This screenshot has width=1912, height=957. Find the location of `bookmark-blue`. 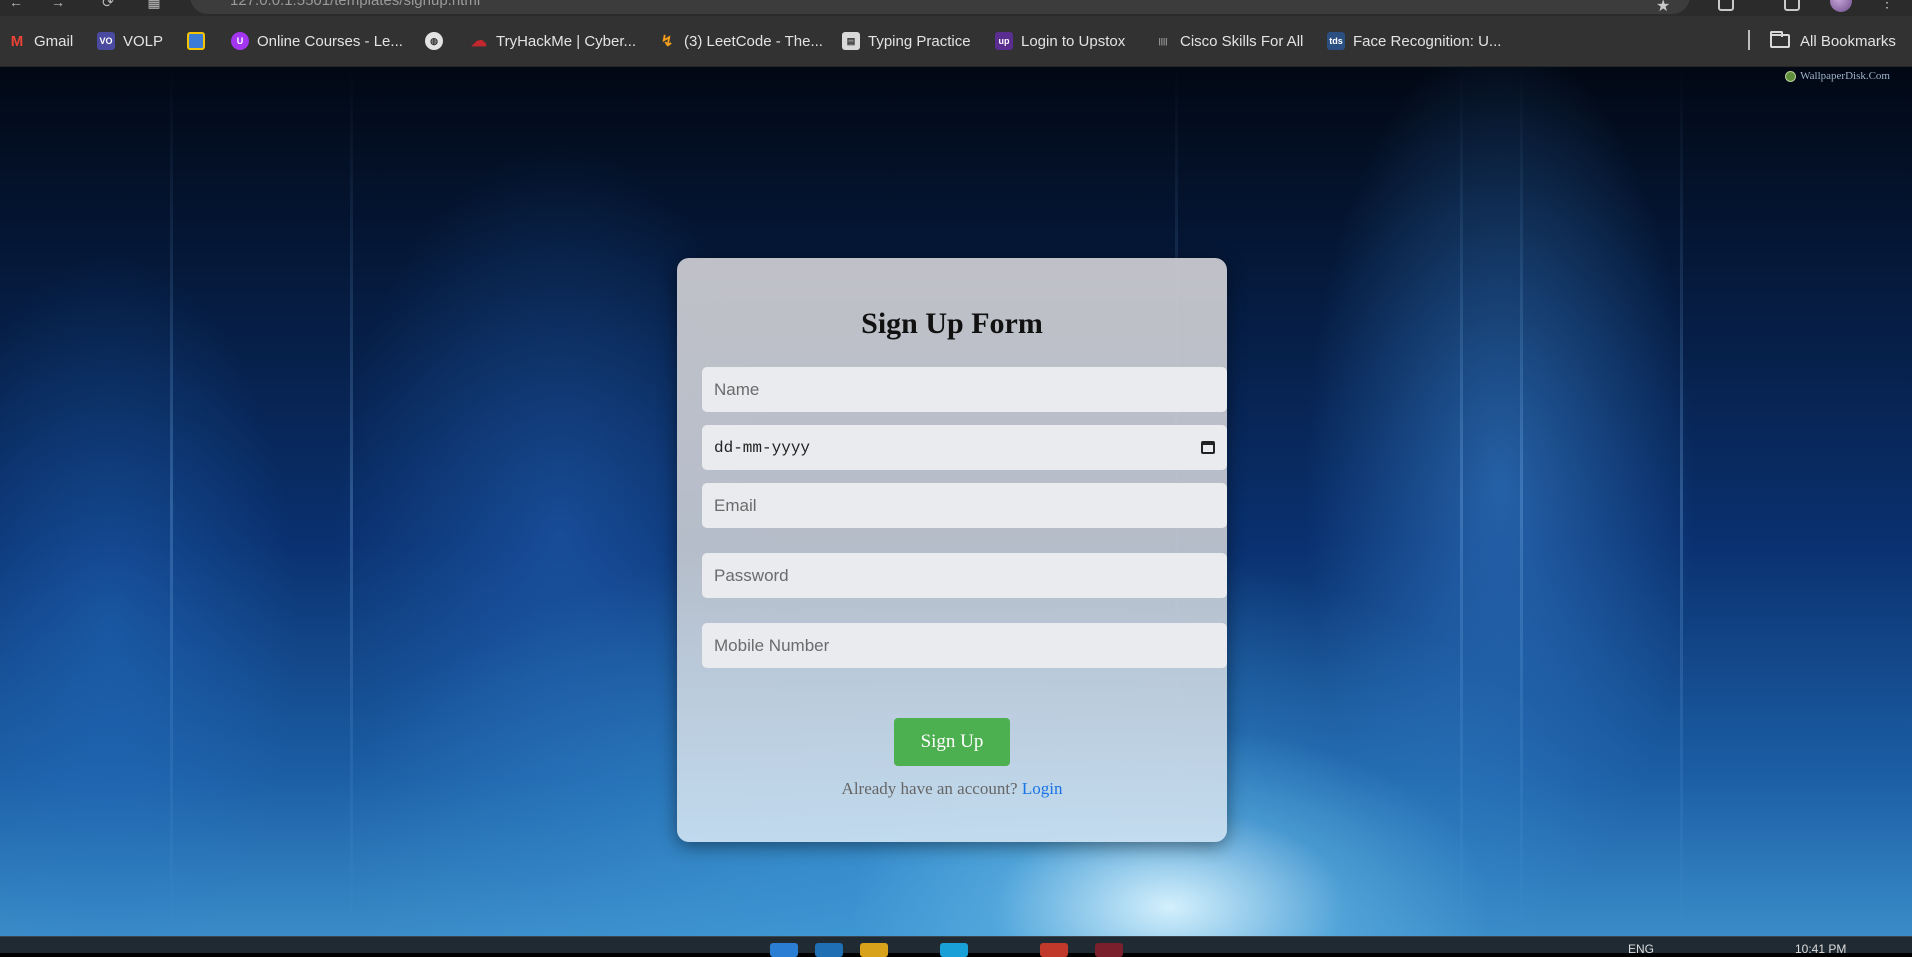

bookmark-blue is located at coordinates (200, 41).